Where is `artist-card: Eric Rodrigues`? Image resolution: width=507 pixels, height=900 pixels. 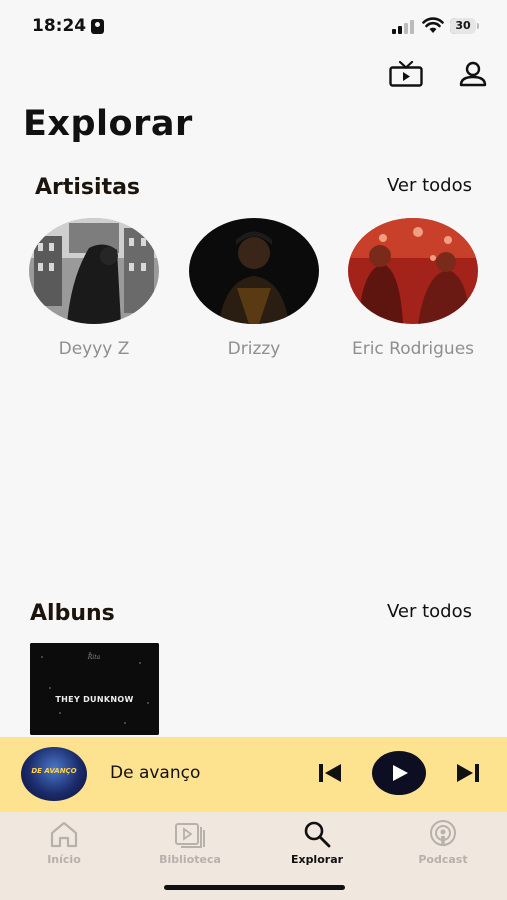
artist-card: Eric Rodrigues is located at coordinates (413, 289).